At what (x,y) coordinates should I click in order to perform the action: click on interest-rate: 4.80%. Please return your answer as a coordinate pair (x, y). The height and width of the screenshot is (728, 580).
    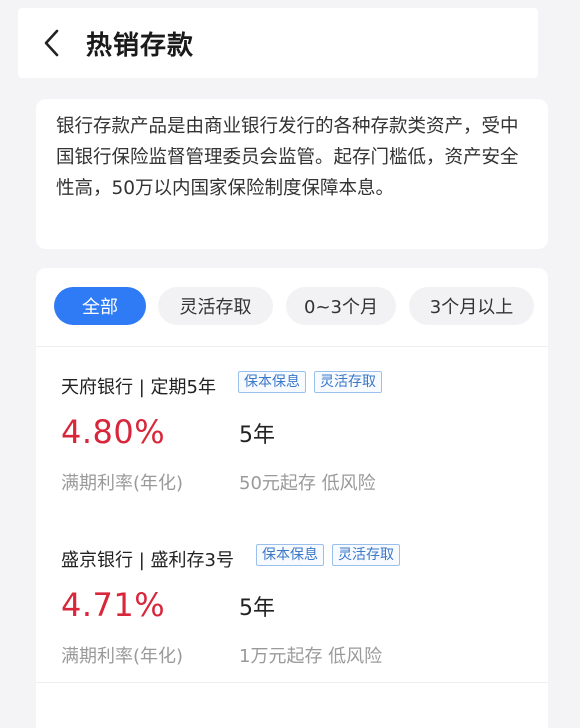
    Looking at the image, I should click on (113, 432).